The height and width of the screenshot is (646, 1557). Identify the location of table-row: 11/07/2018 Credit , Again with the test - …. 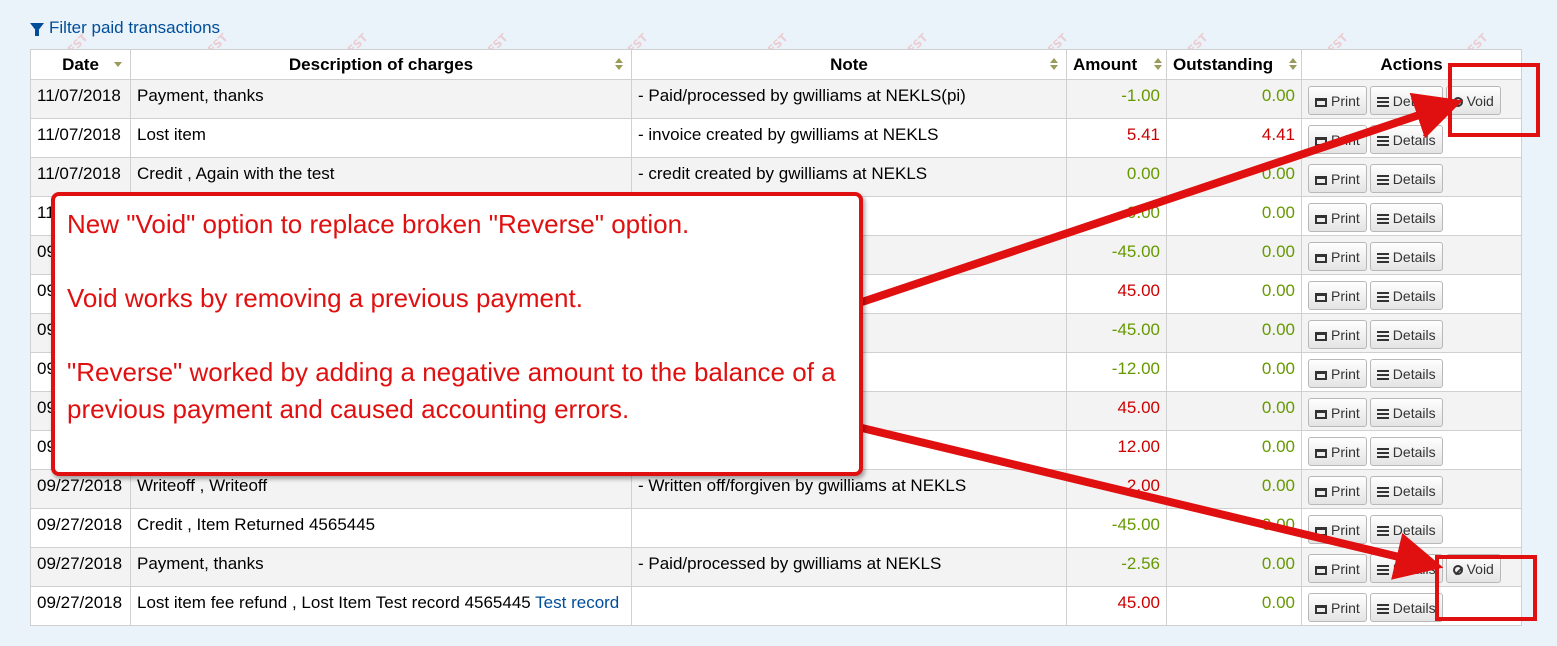
(776, 177).